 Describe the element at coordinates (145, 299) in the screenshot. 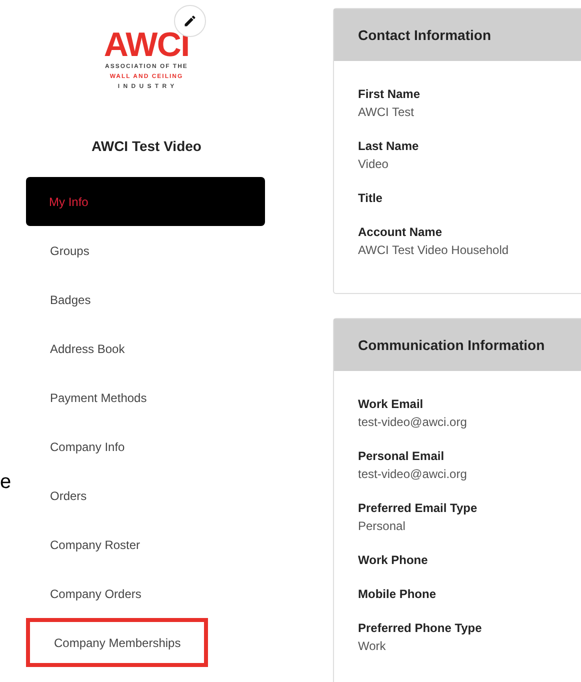

I see `nav-item: Badges` at that location.